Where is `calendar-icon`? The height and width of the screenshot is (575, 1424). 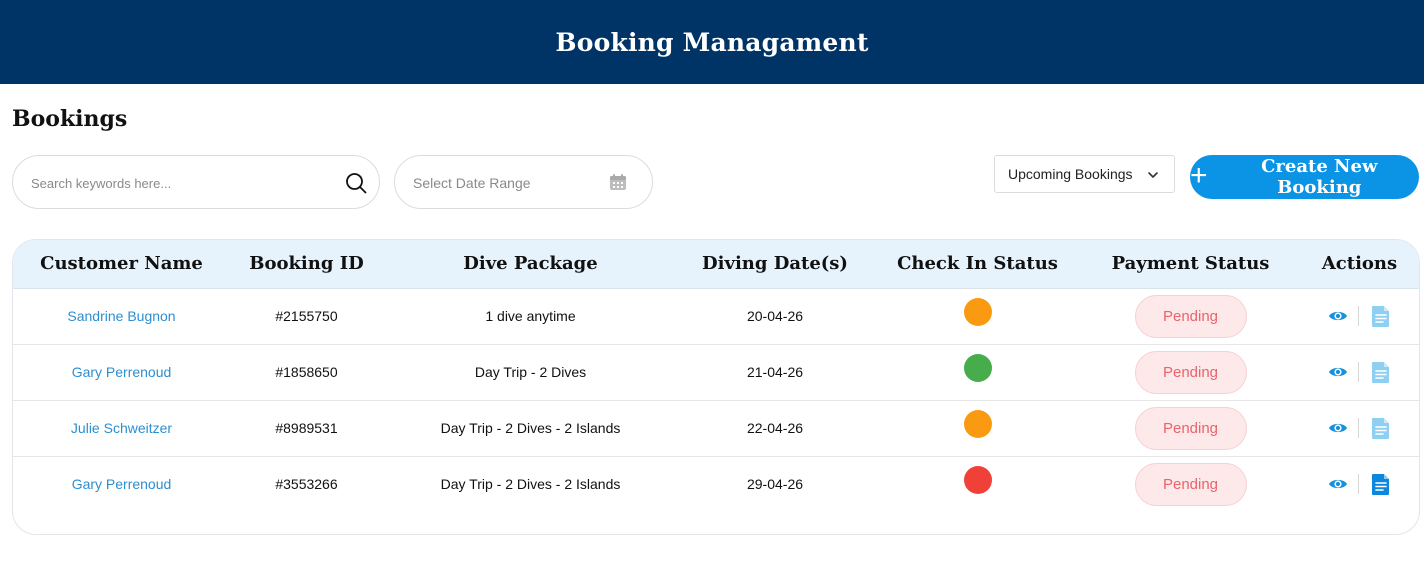 calendar-icon is located at coordinates (618, 182).